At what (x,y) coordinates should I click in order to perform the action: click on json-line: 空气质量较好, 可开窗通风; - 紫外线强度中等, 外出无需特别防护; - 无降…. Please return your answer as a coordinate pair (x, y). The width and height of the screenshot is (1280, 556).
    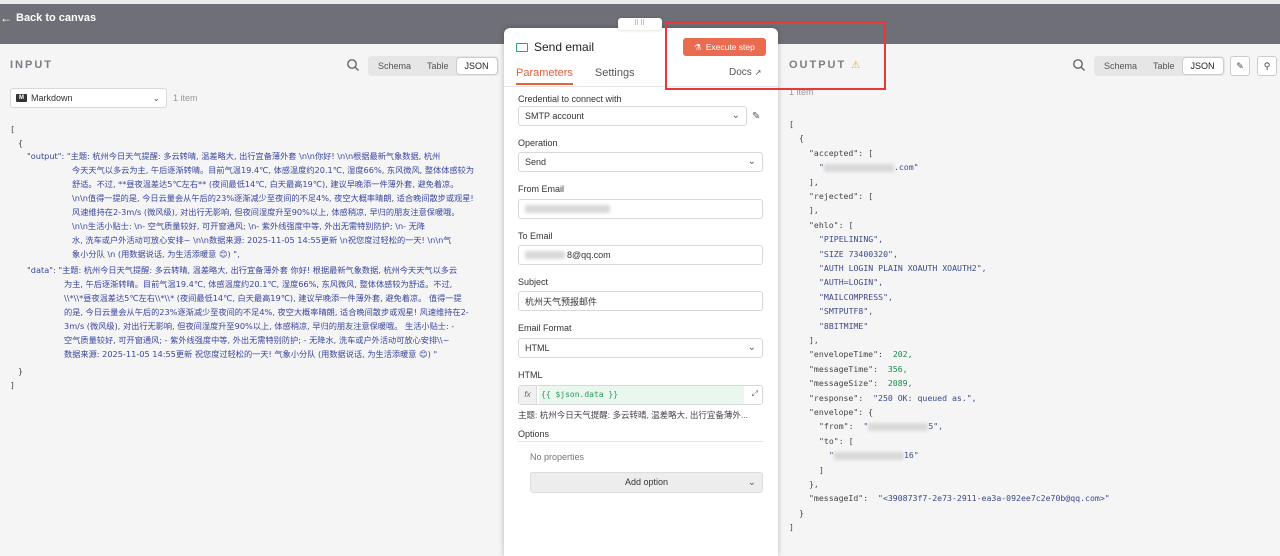
    Looking at the image, I should click on (257, 340).